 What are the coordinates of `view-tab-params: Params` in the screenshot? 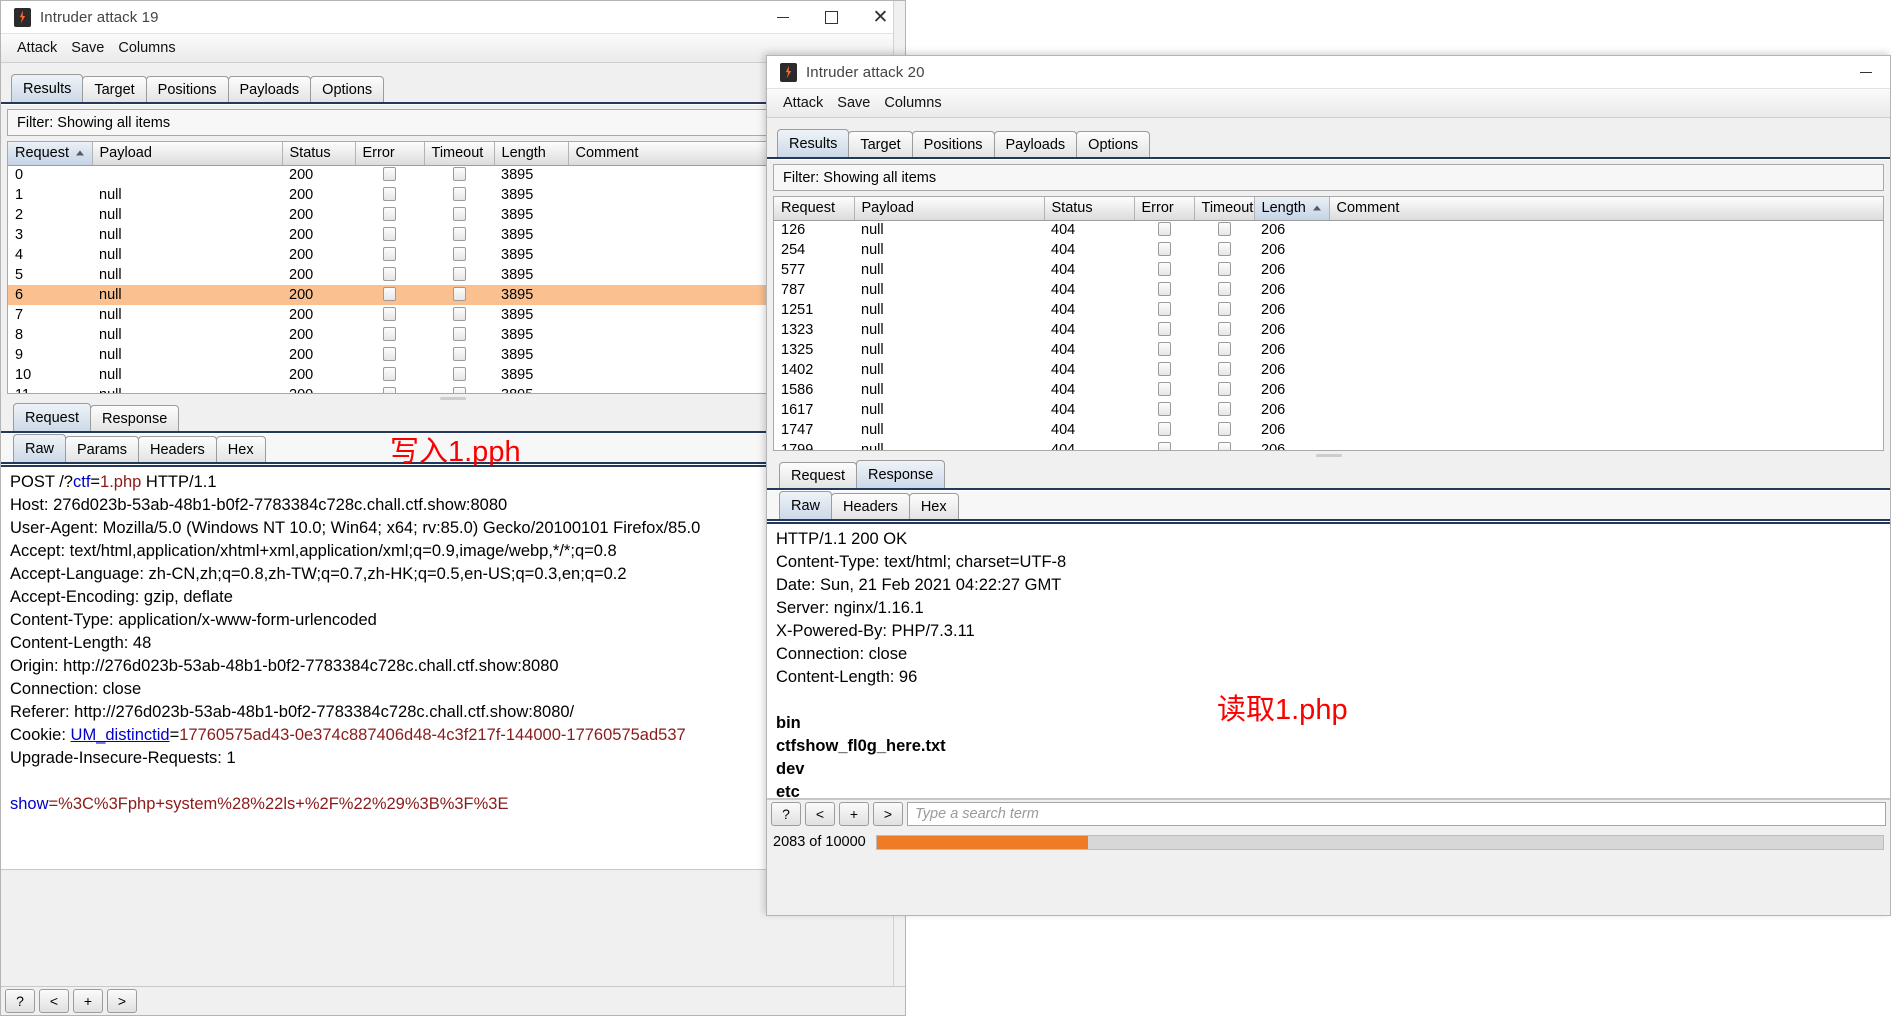 It's located at (102, 449).